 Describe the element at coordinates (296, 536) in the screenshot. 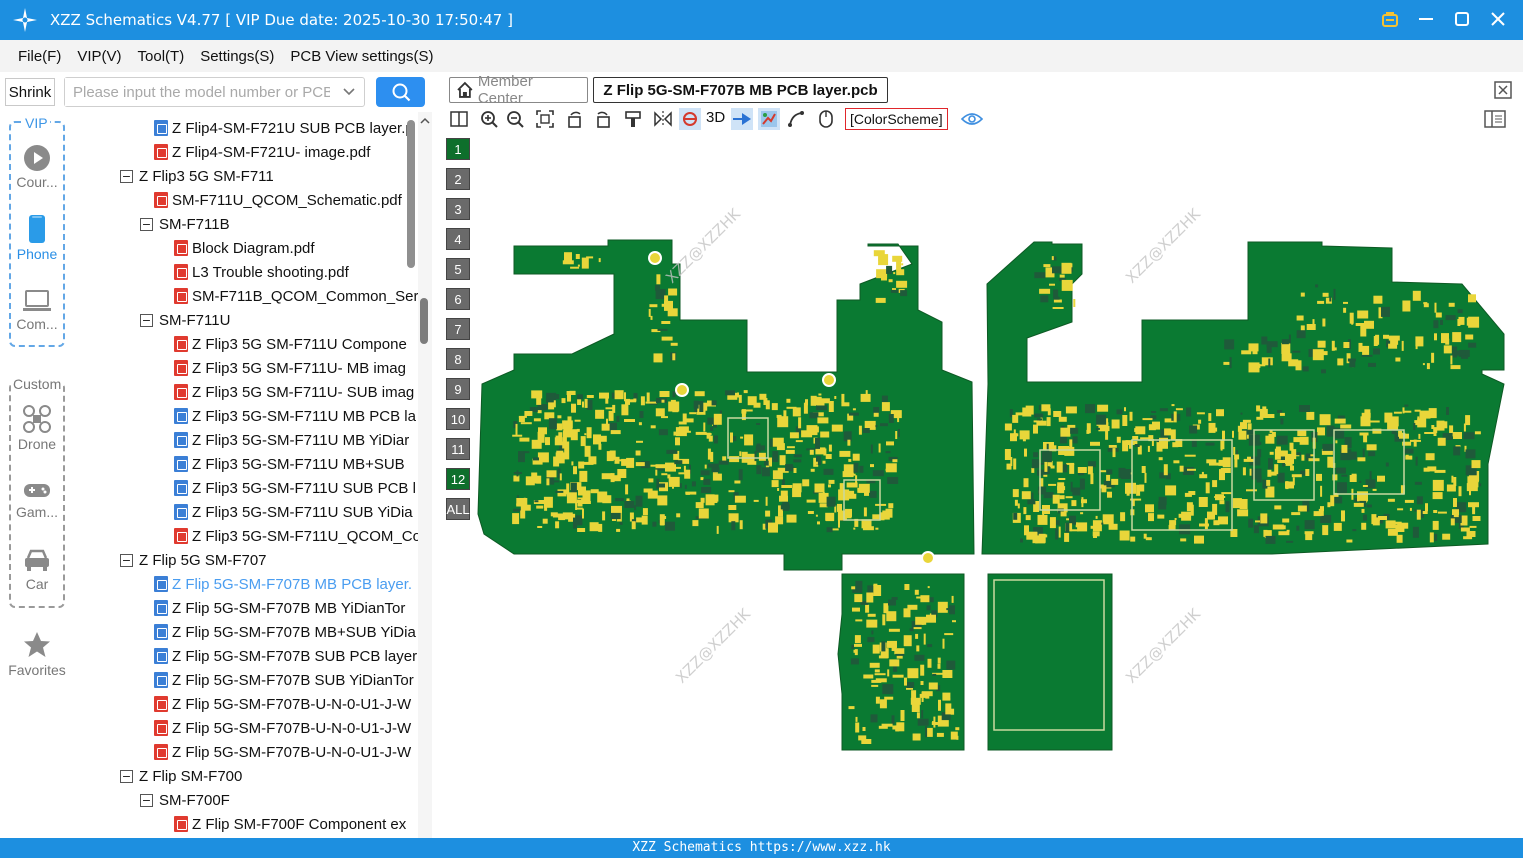

I see `tree-file: Z Flip3 5G-SM-F711U_QCOM_Co` at that location.